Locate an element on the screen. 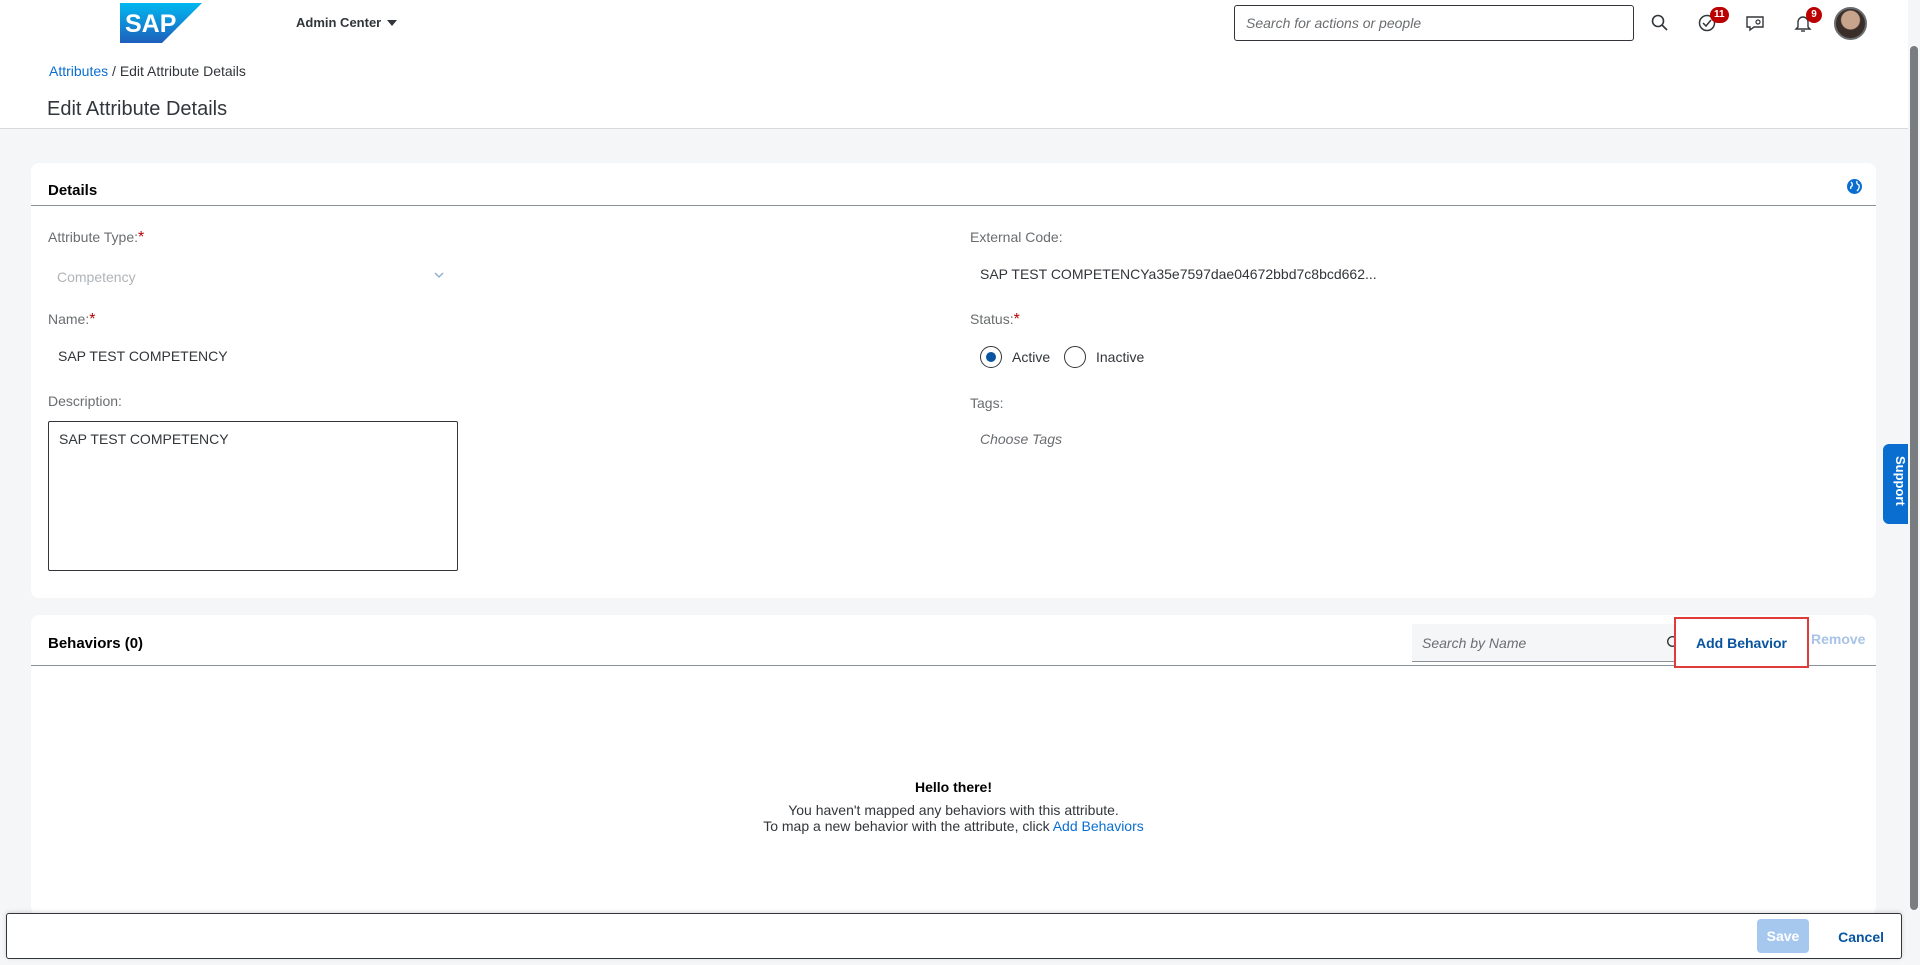 The width and height of the screenshot is (1920, 965). cancel-button: Cancel is located at coordinates (1861, 937).